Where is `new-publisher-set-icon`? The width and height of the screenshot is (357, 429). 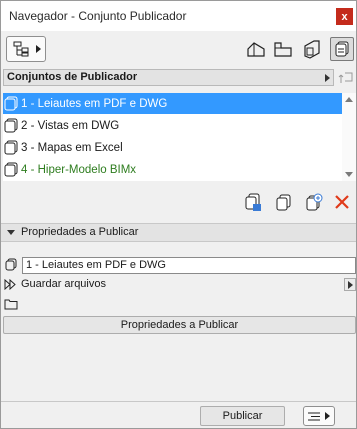
new-publisher-set-icon is located at coordinates (253, 202).